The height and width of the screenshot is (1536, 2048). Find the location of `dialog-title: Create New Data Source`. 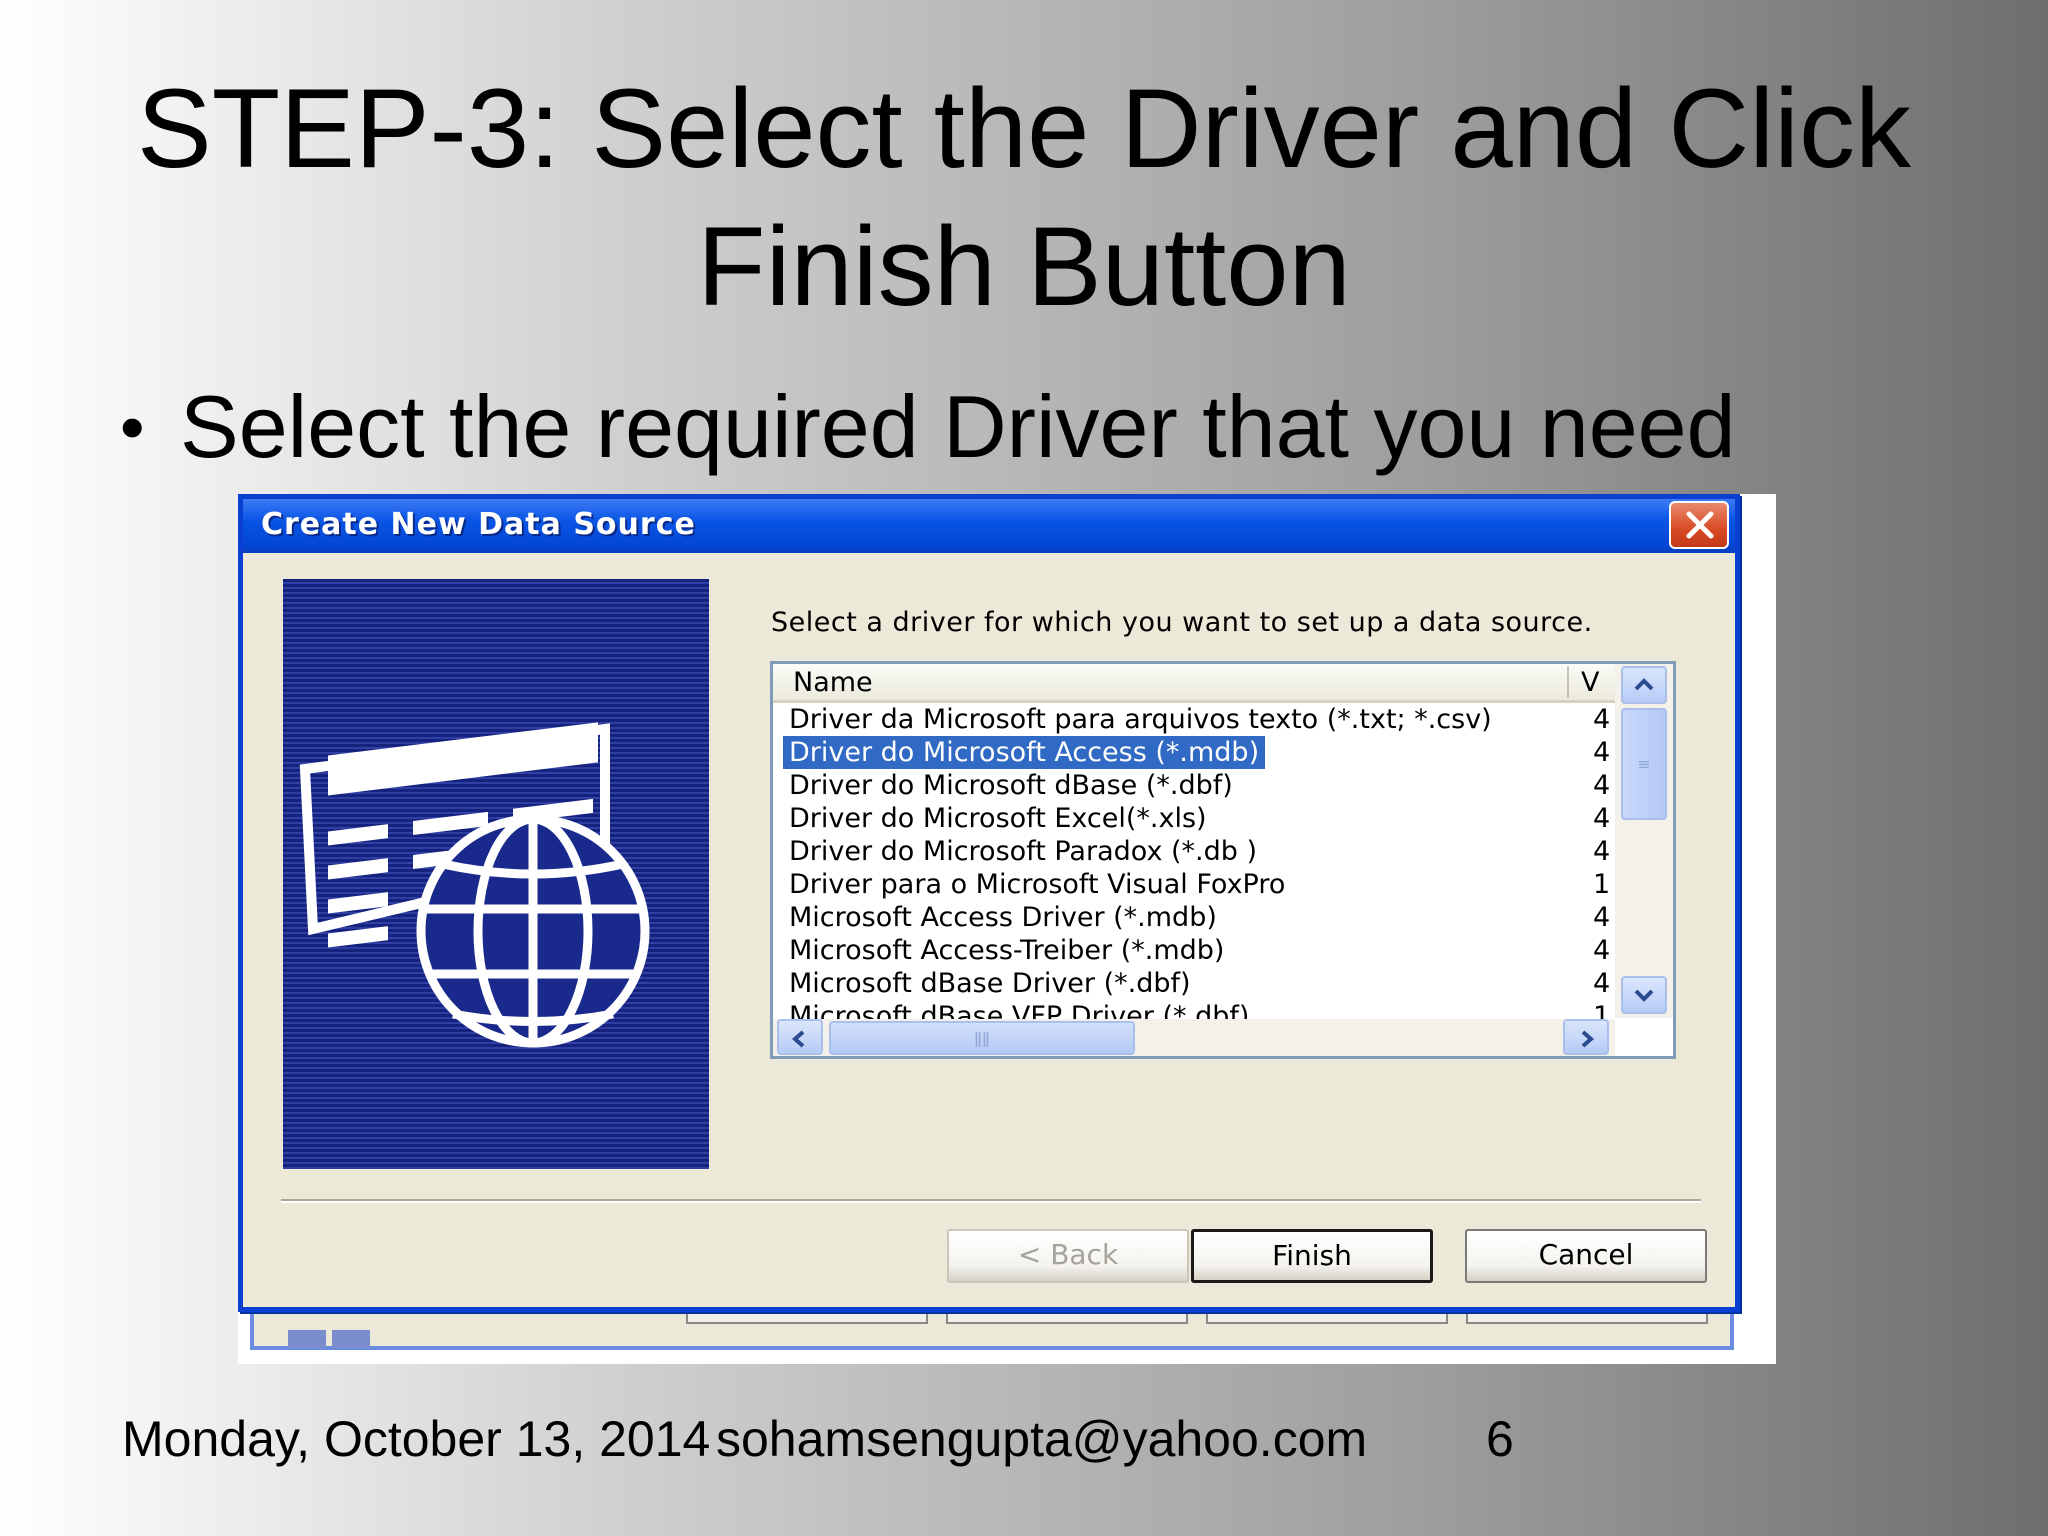

dialog-title: Create New Data Source is located at coordinates (478, 524).